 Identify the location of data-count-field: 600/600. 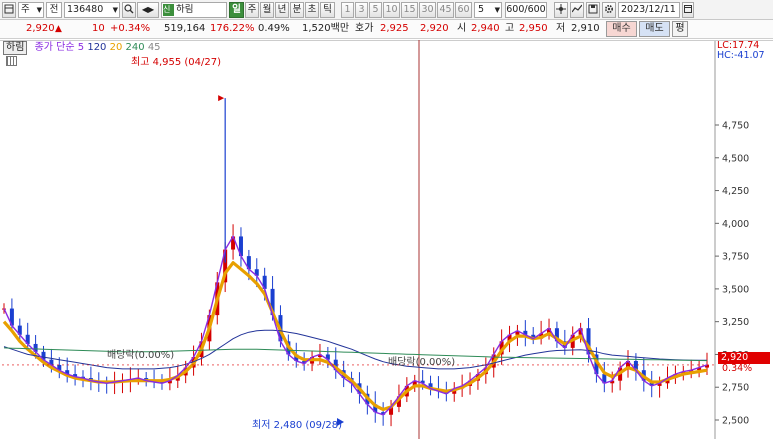
(526, 10).